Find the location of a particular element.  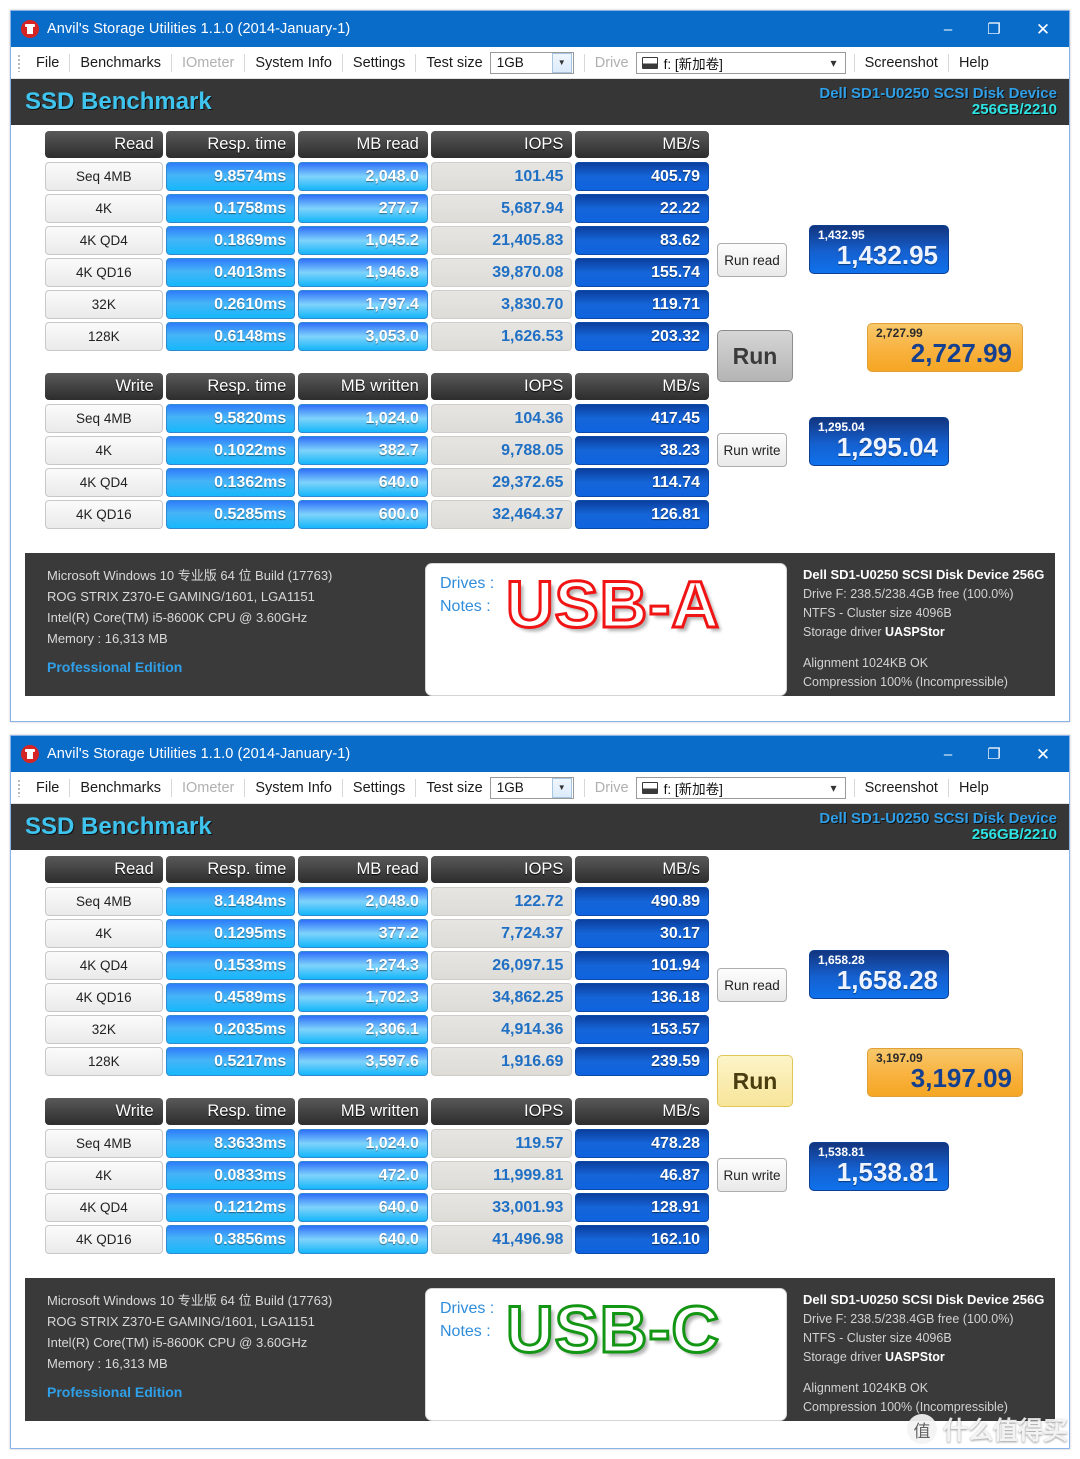

cell-iops: 29,372.65 is located at coordinates (501, 482).